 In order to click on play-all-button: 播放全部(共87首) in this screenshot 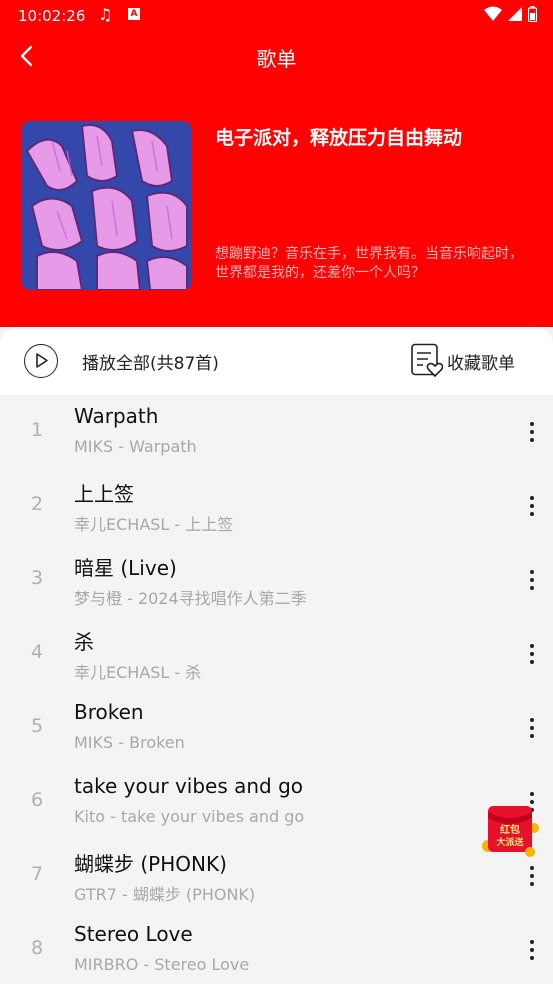, I will do `click(150, 361)`.